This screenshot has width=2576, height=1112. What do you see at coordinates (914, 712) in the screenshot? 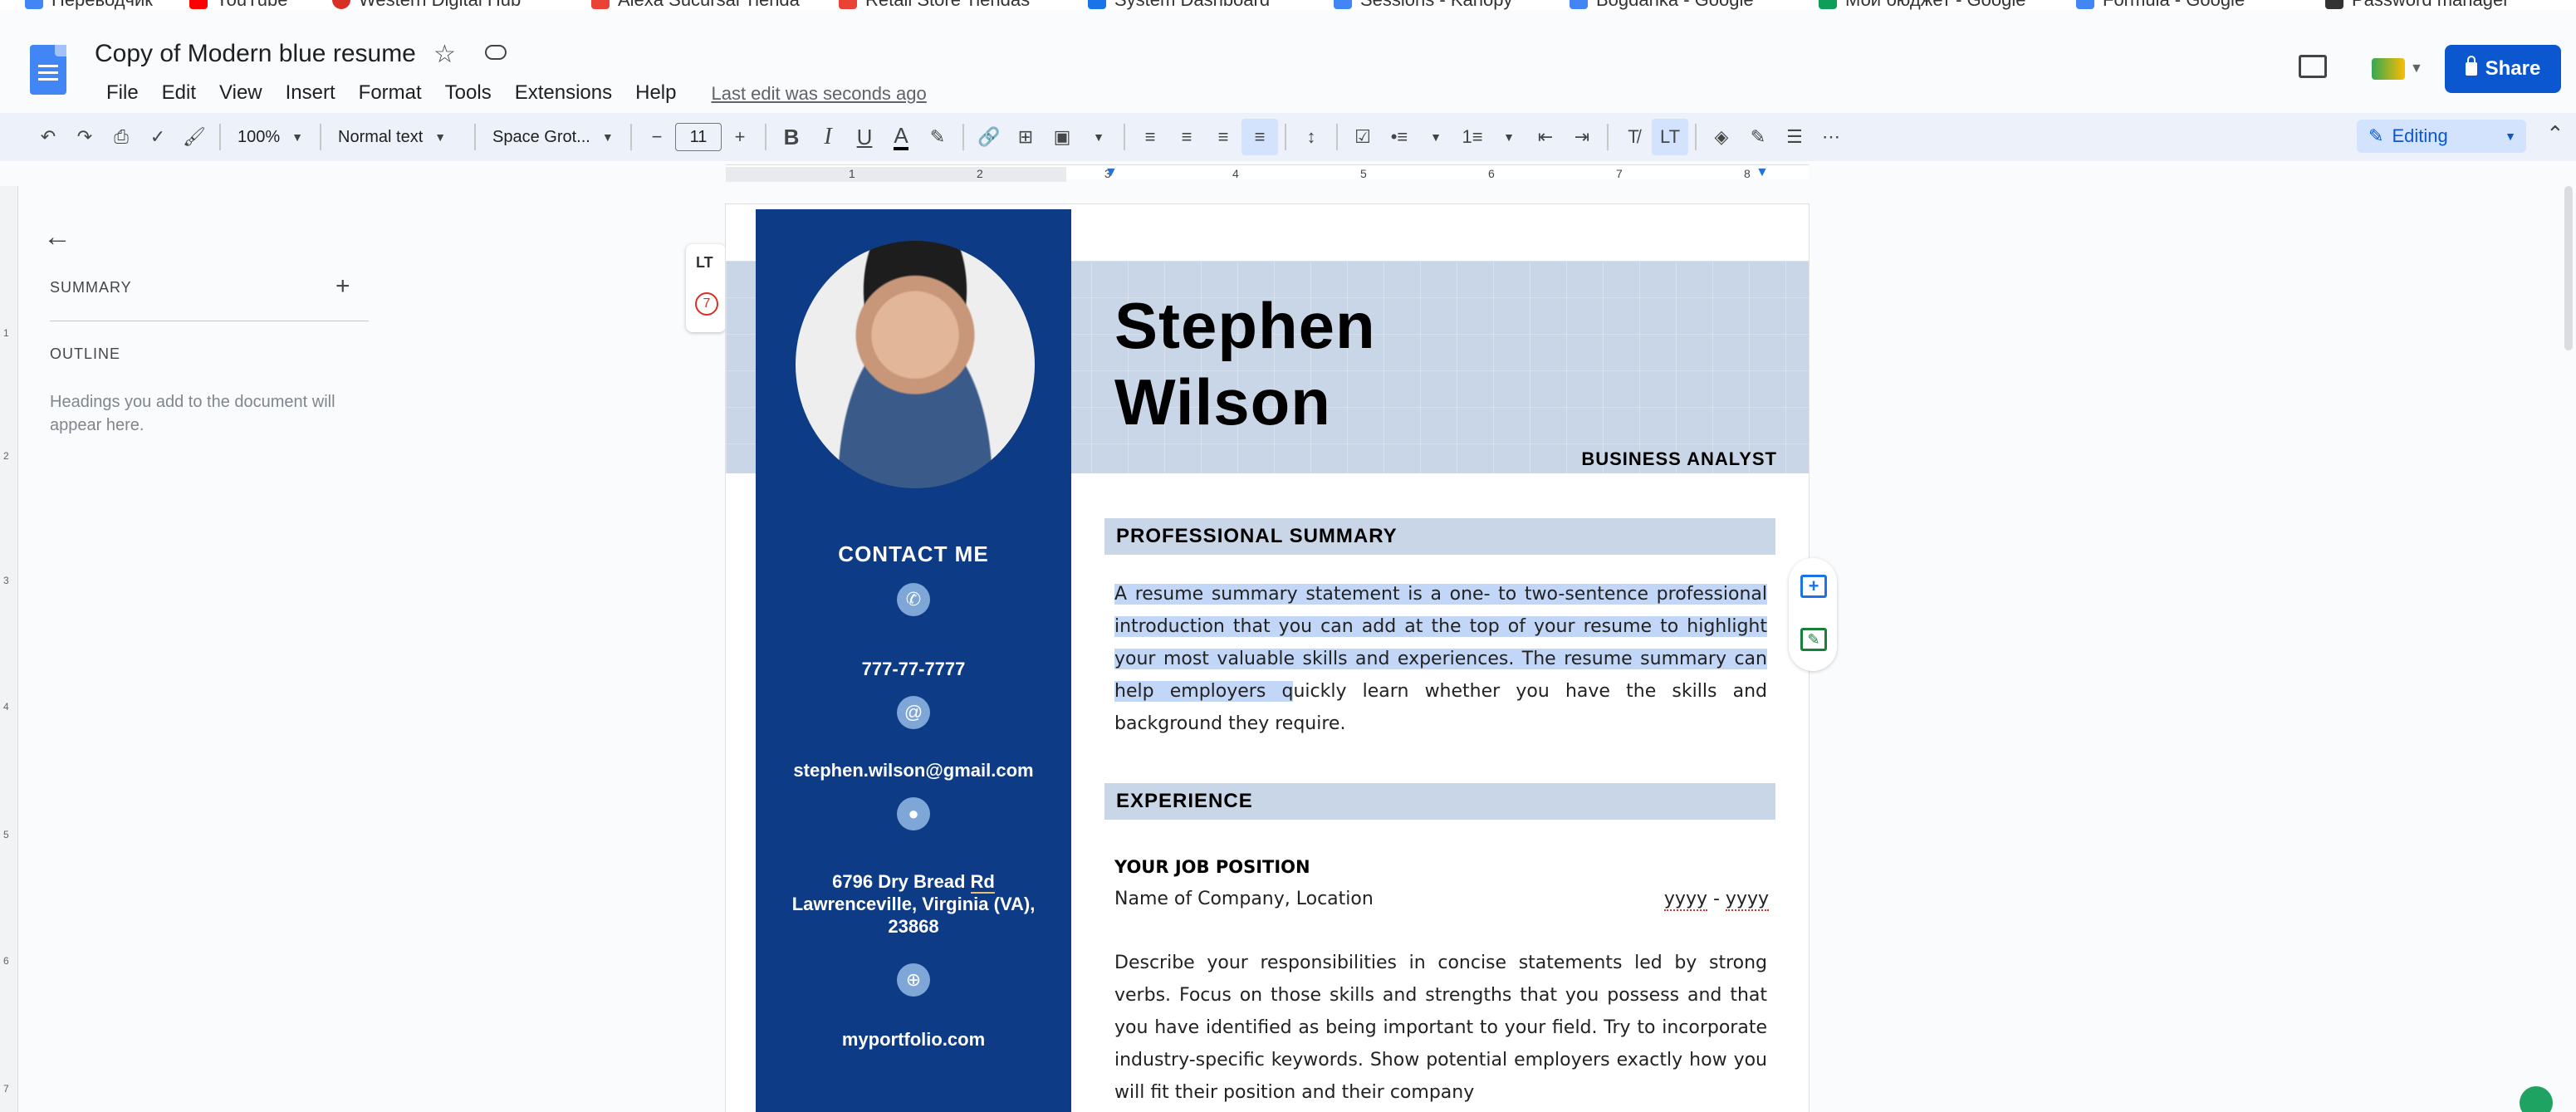
I see `email-icon: @` at bounding box center [914, 712].